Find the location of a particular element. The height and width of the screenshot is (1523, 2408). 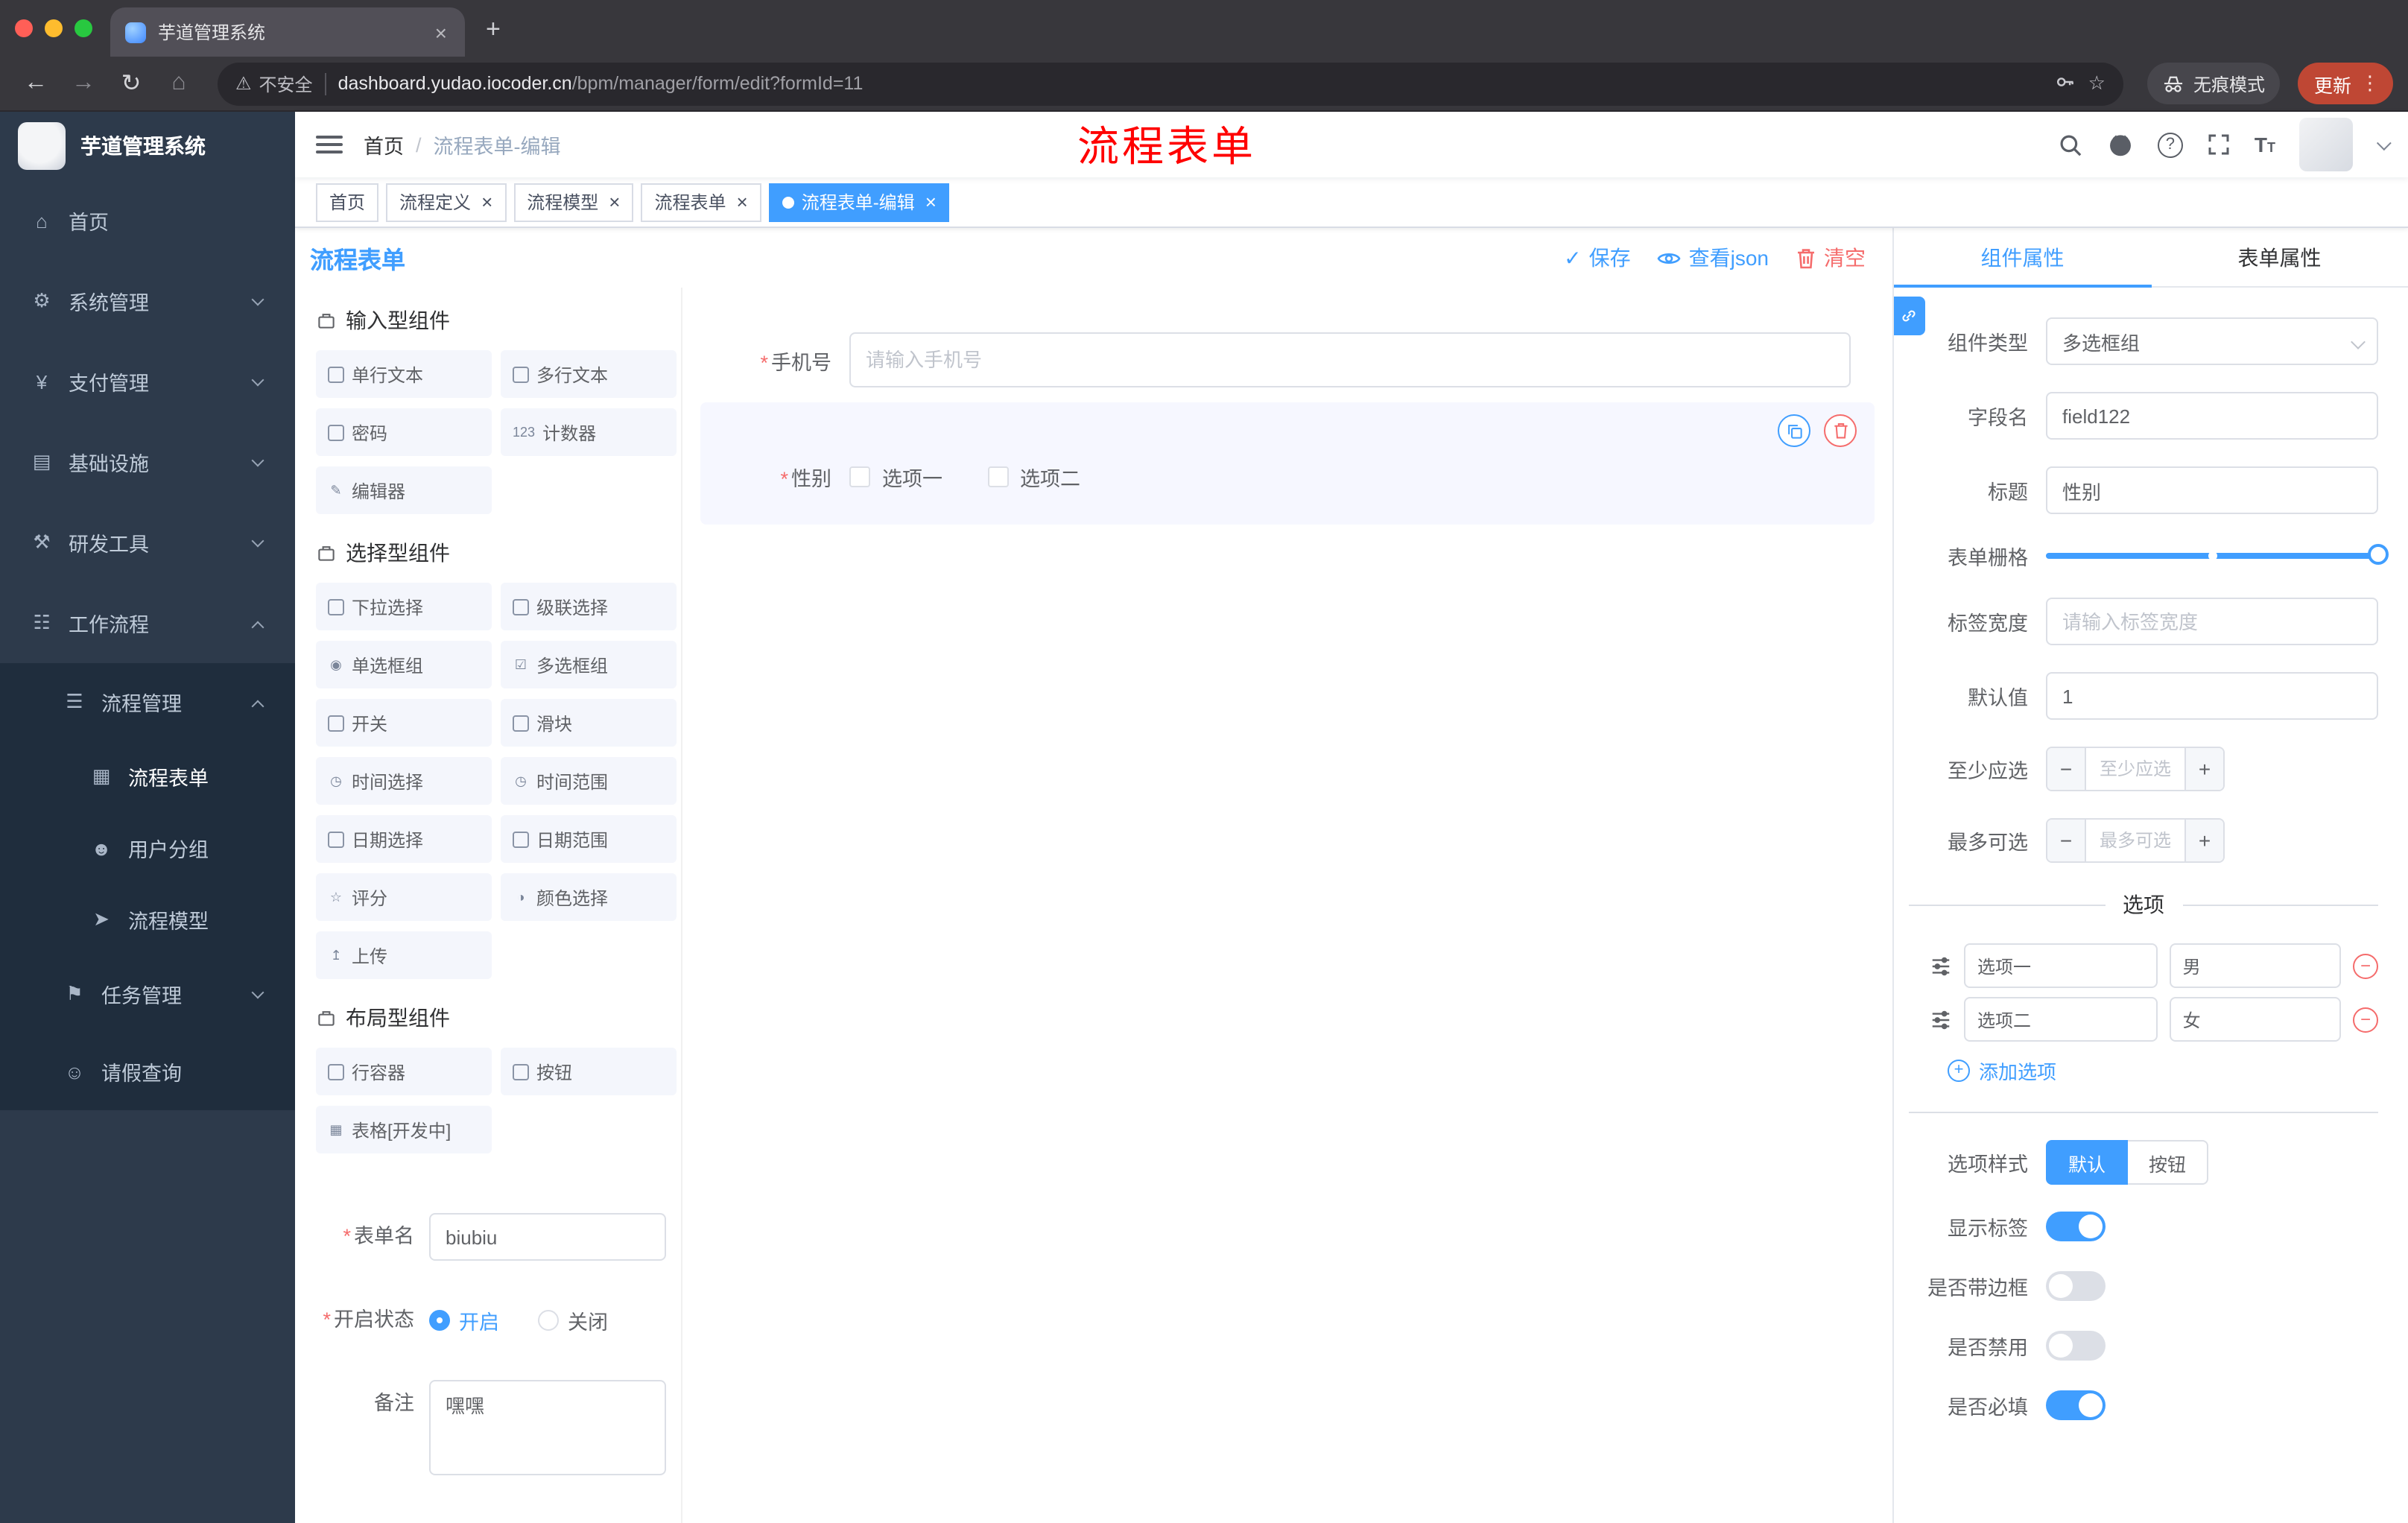

view-tag: 流程表单-编辑 × is located at coordinates (859, 202).